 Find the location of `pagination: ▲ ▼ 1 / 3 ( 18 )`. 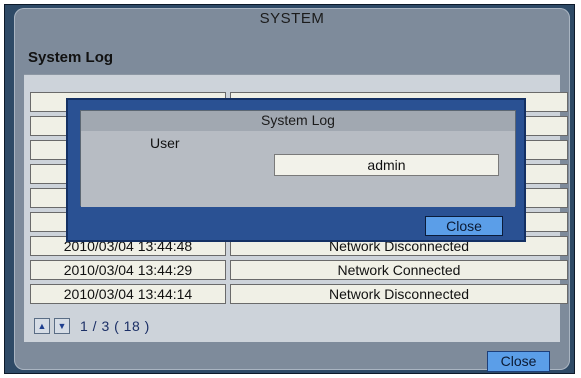

pagination: ▲ ▼ 1 / 3 ( 18 ) is located at coordinates (92, 326).